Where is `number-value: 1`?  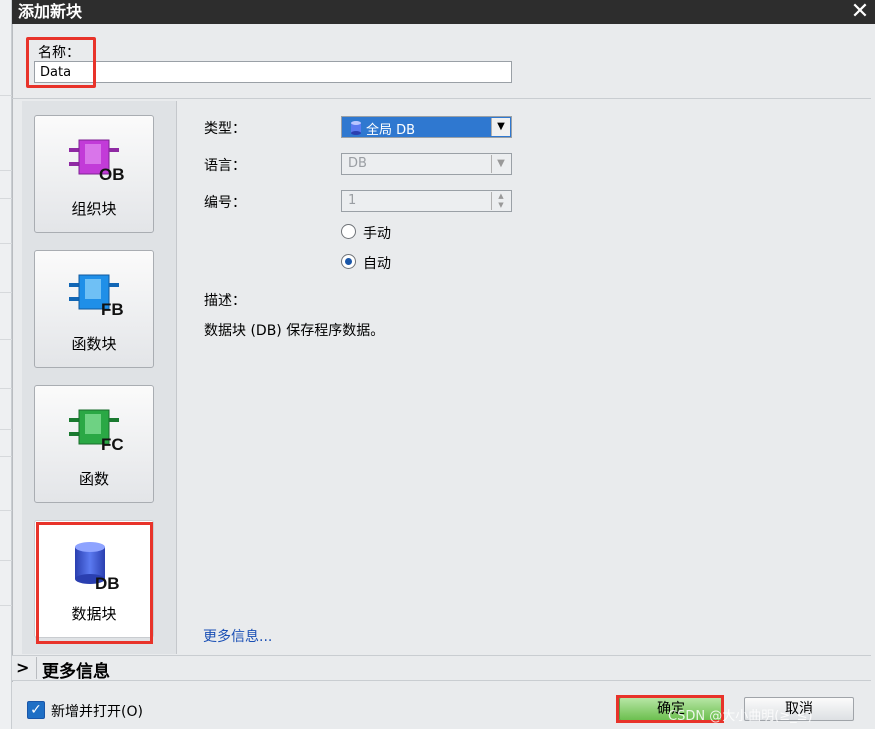 number-value: 1 is located at coordinates (352, 200).